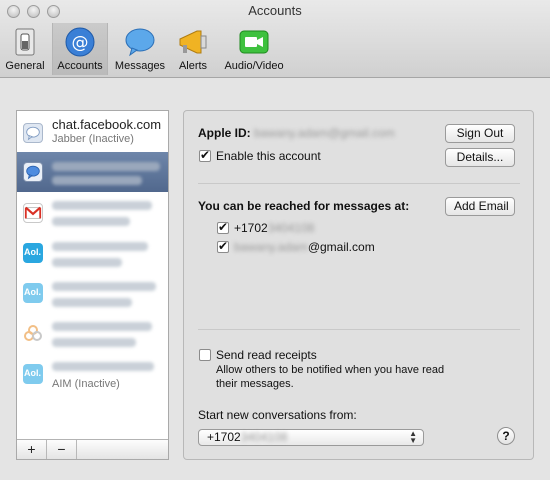 The height and width of the screenshot is (480, 550). I want to click on send-read-receipts-checkbox, so click(205, 355).